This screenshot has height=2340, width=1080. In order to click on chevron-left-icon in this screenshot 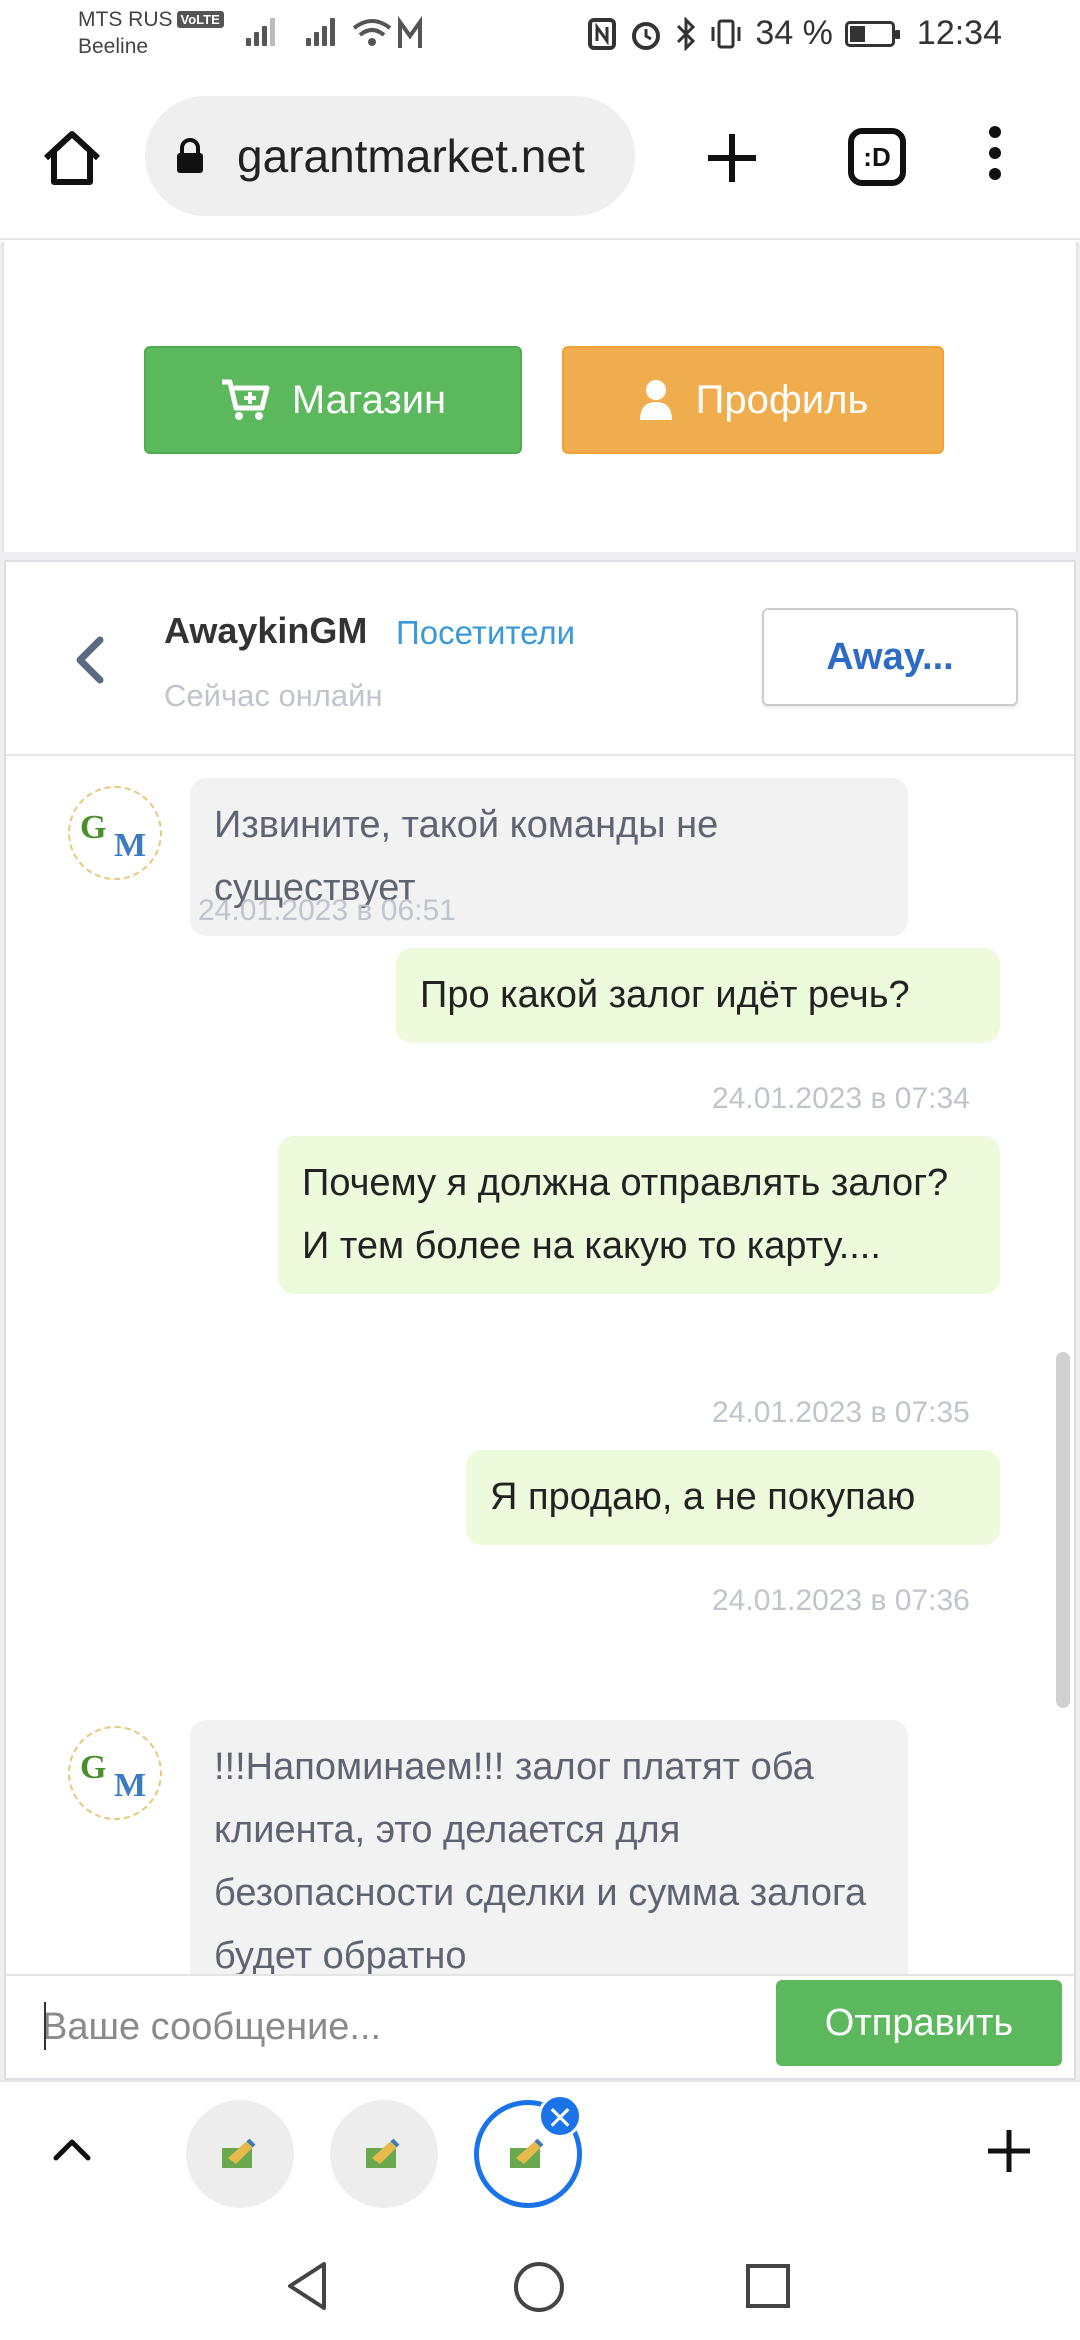, I will do `click(90, 660)`.